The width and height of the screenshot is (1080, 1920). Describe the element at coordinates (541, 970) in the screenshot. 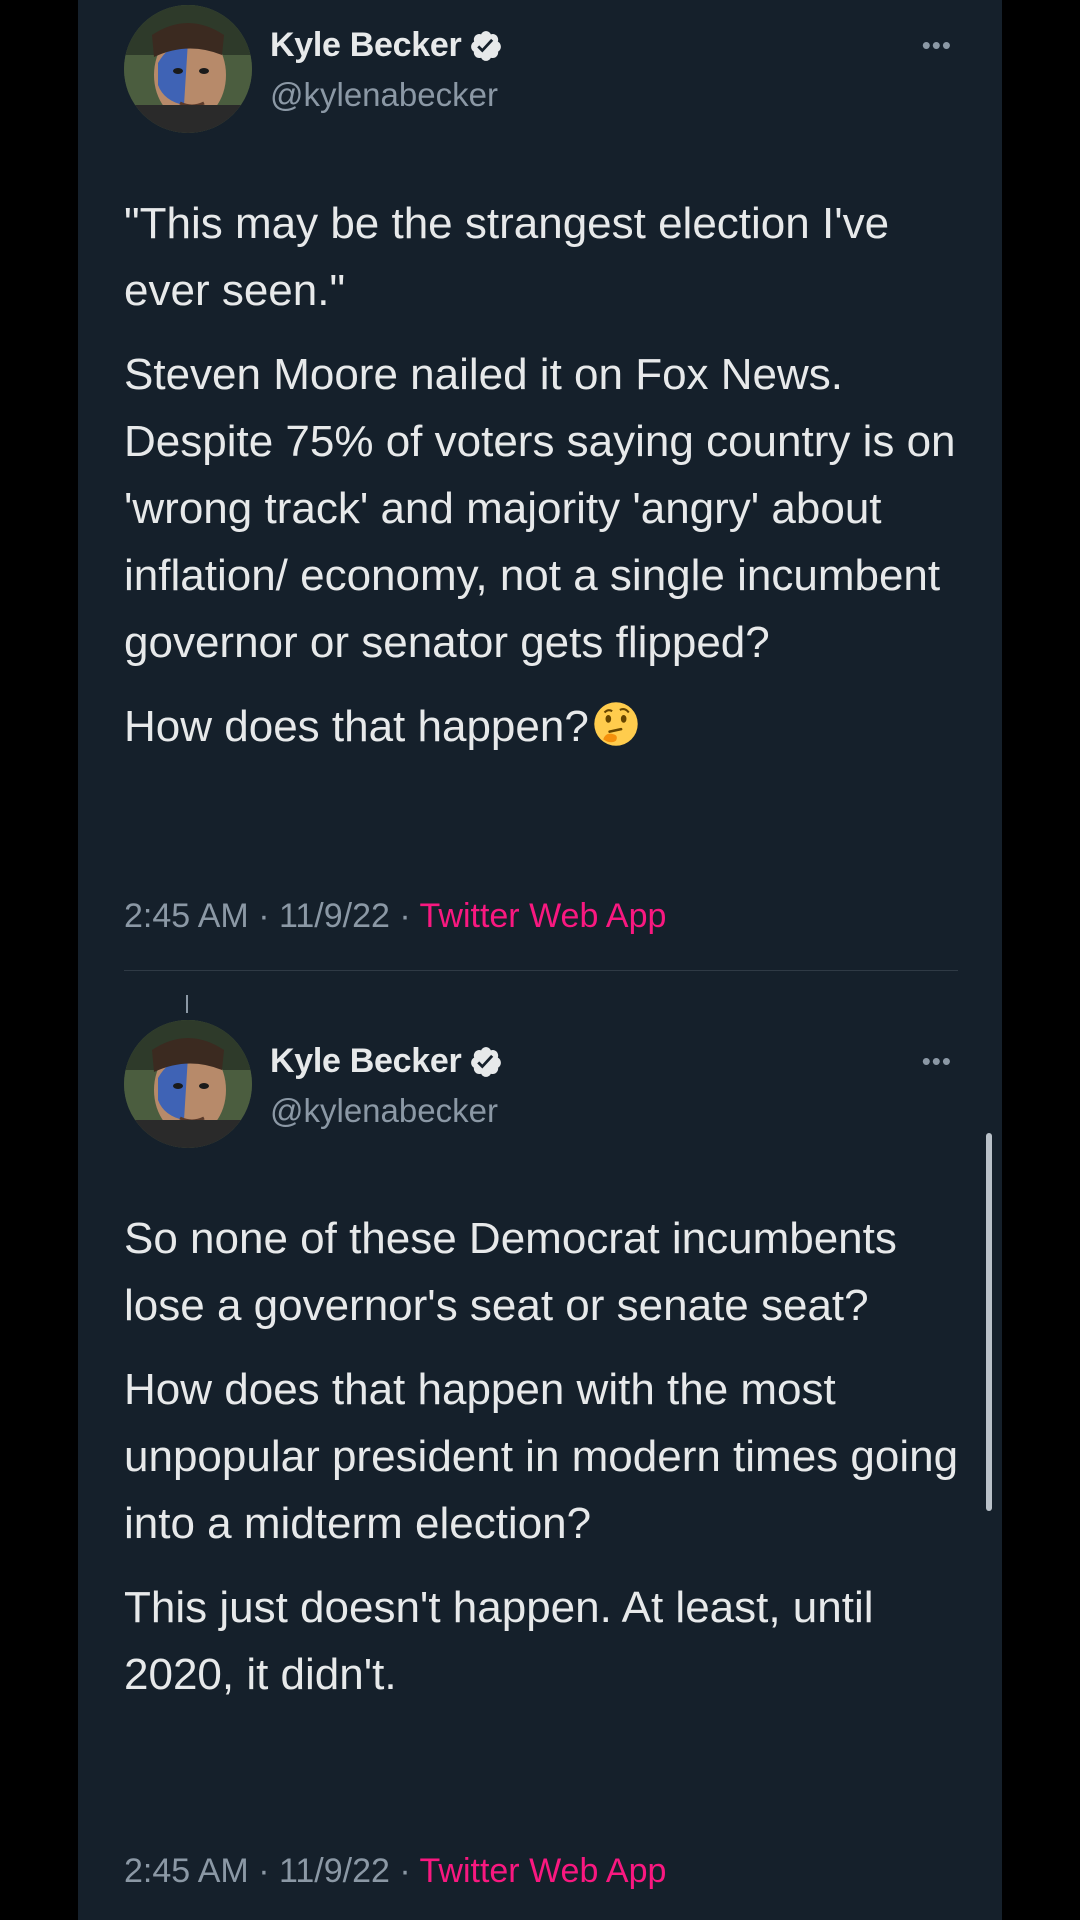

I see `tweet-divider` at that location.